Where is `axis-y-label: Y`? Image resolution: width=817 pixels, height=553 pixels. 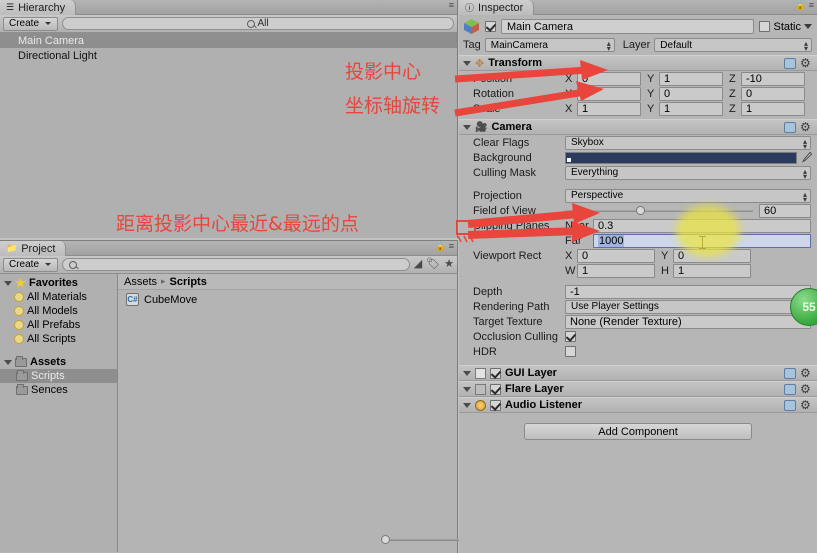 axis-y-label: Y is located at coordinates (651, 78).